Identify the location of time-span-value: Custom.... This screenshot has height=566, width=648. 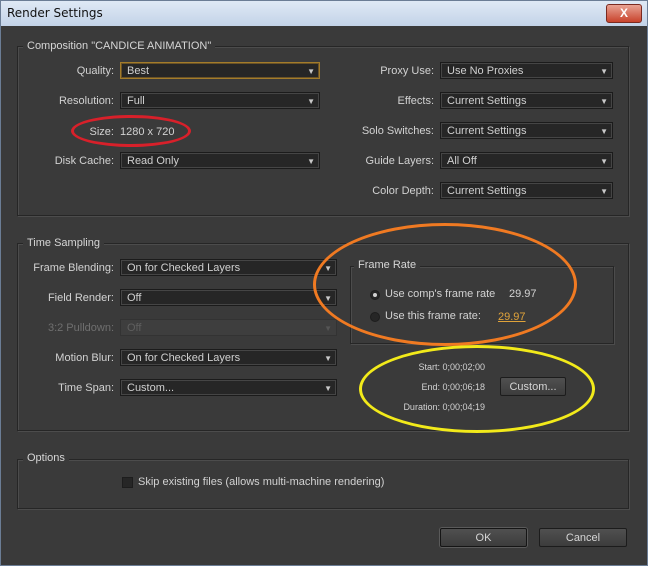
(151, 388).